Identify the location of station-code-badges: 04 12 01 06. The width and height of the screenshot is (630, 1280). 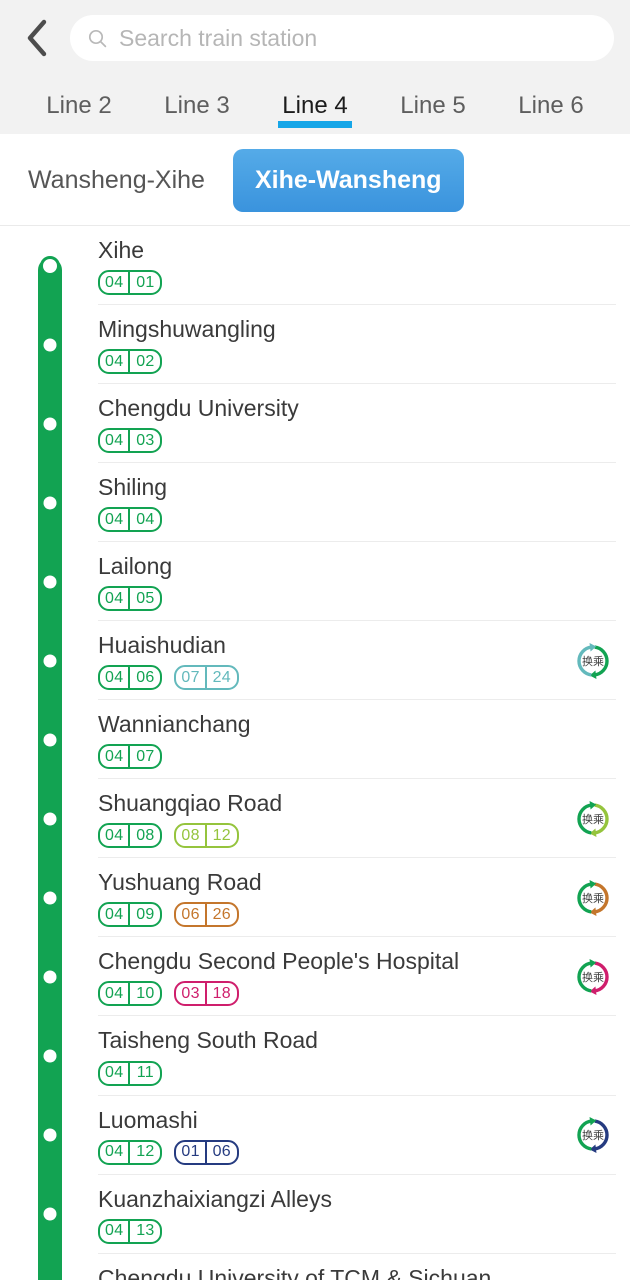
(329, 1152).